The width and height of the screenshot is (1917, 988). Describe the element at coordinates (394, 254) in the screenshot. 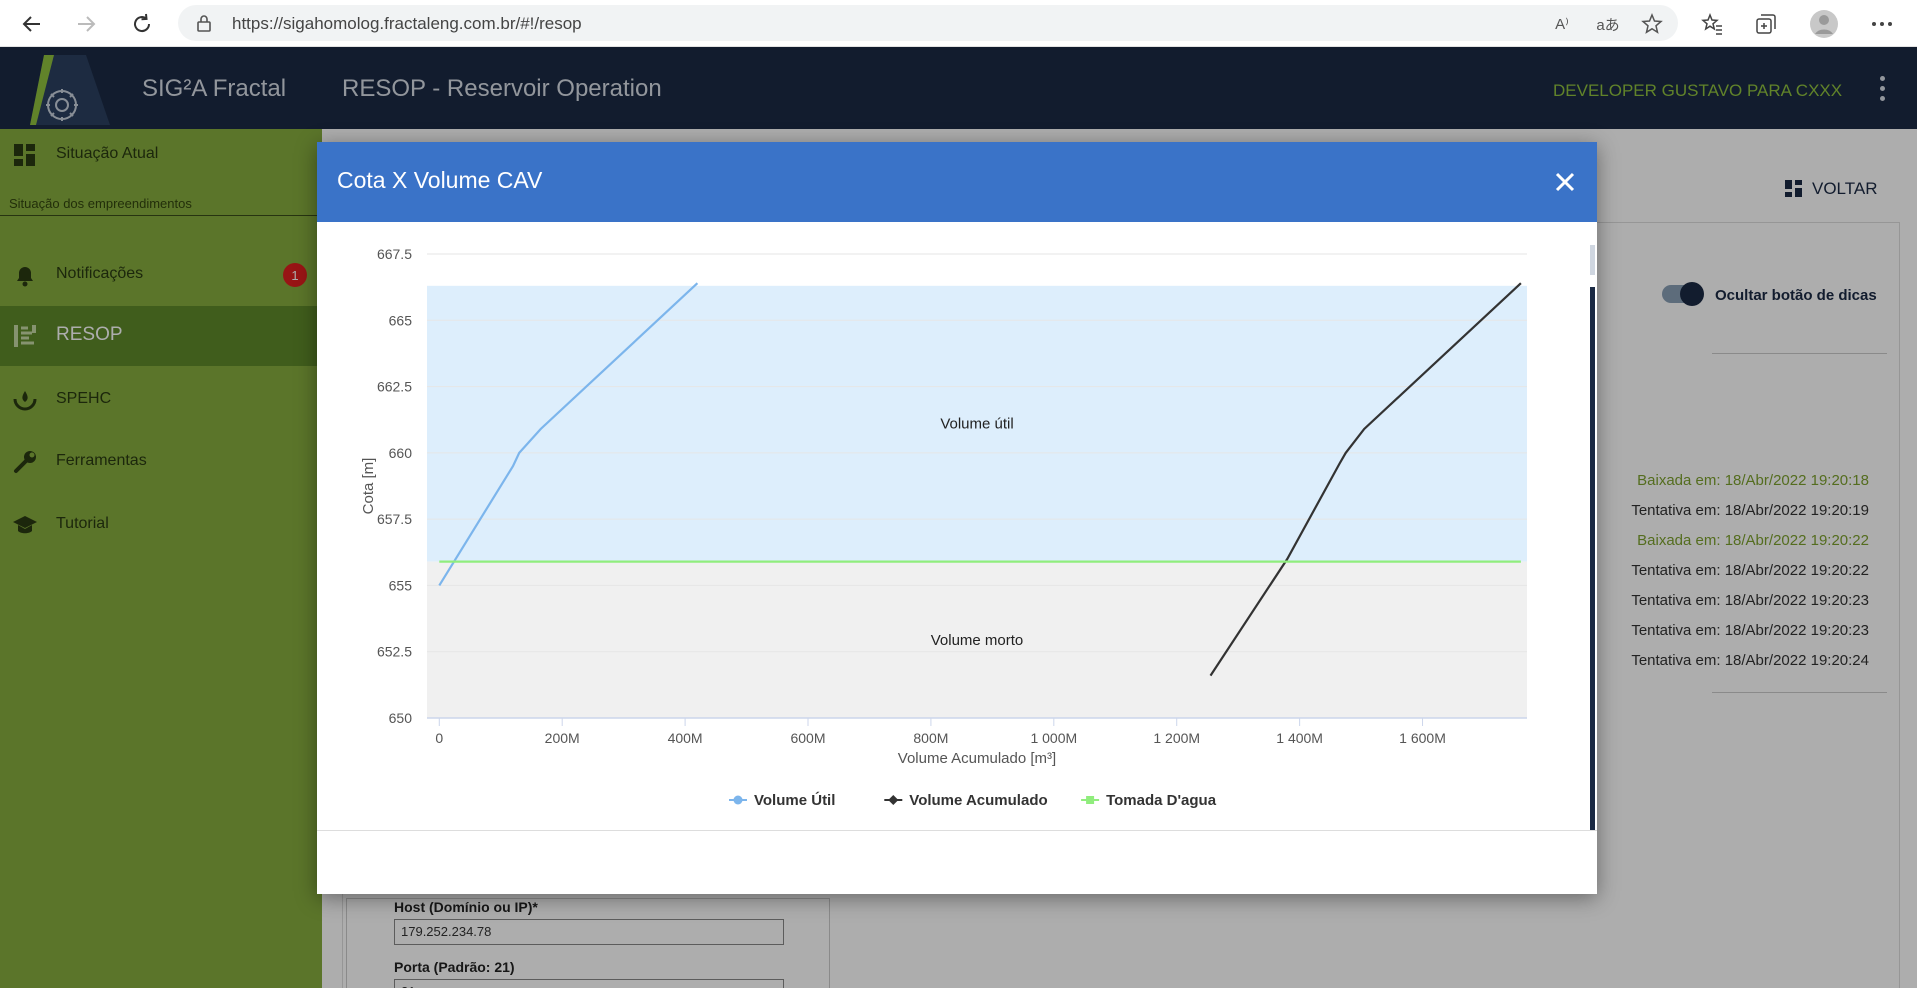

I see `y-tick-label: 667.5` at that location.